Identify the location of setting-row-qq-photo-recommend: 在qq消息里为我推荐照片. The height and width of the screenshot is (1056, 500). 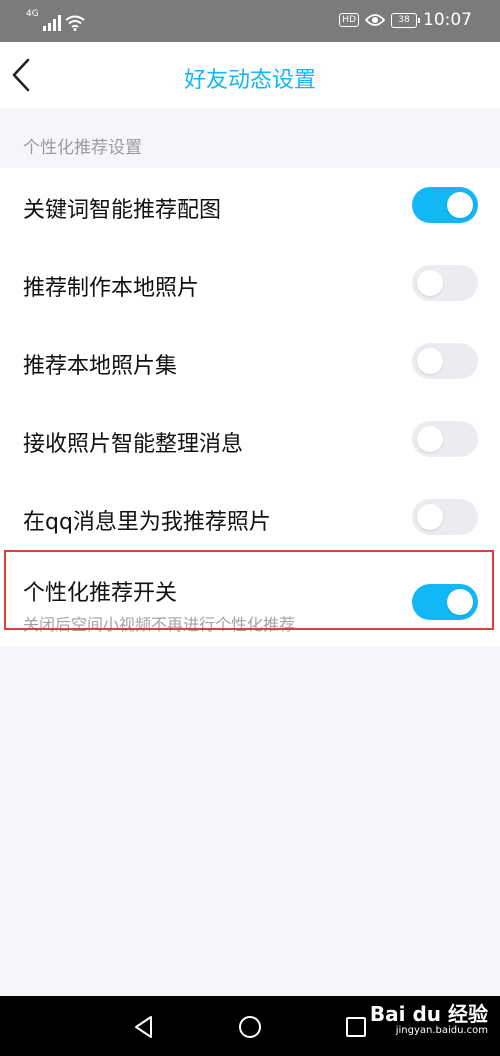
(250, 519).